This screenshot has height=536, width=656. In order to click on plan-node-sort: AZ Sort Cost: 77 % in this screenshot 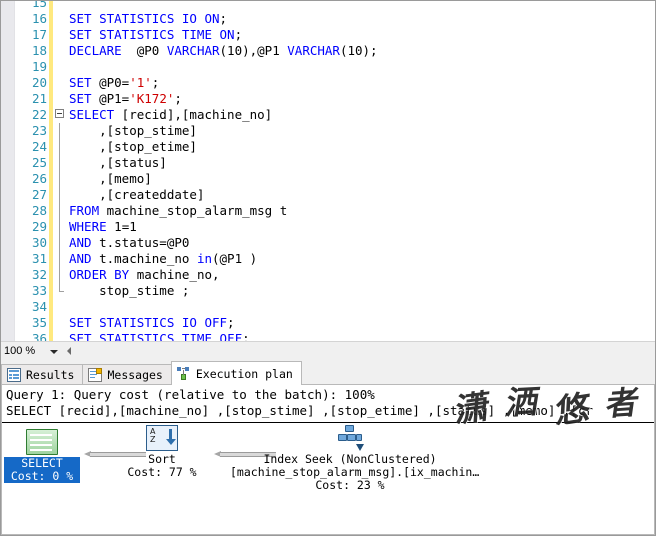, I will do `click(162, 452)`.